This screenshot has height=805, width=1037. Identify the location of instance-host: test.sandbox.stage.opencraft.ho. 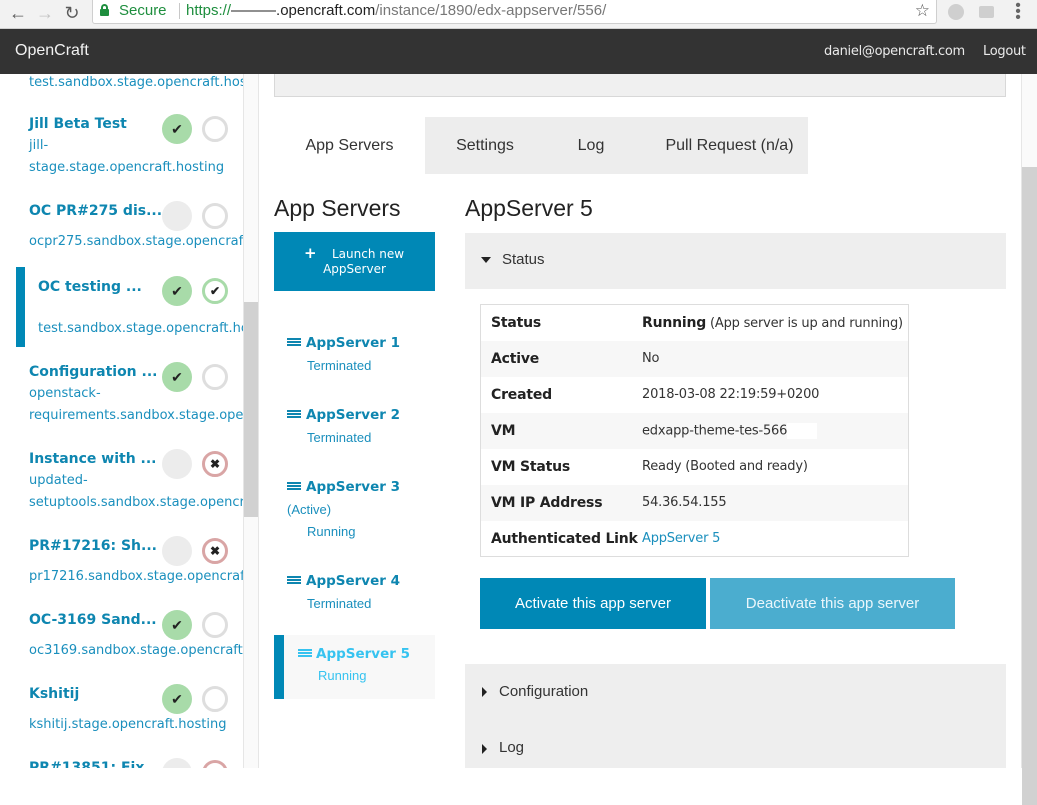
(140, 329).